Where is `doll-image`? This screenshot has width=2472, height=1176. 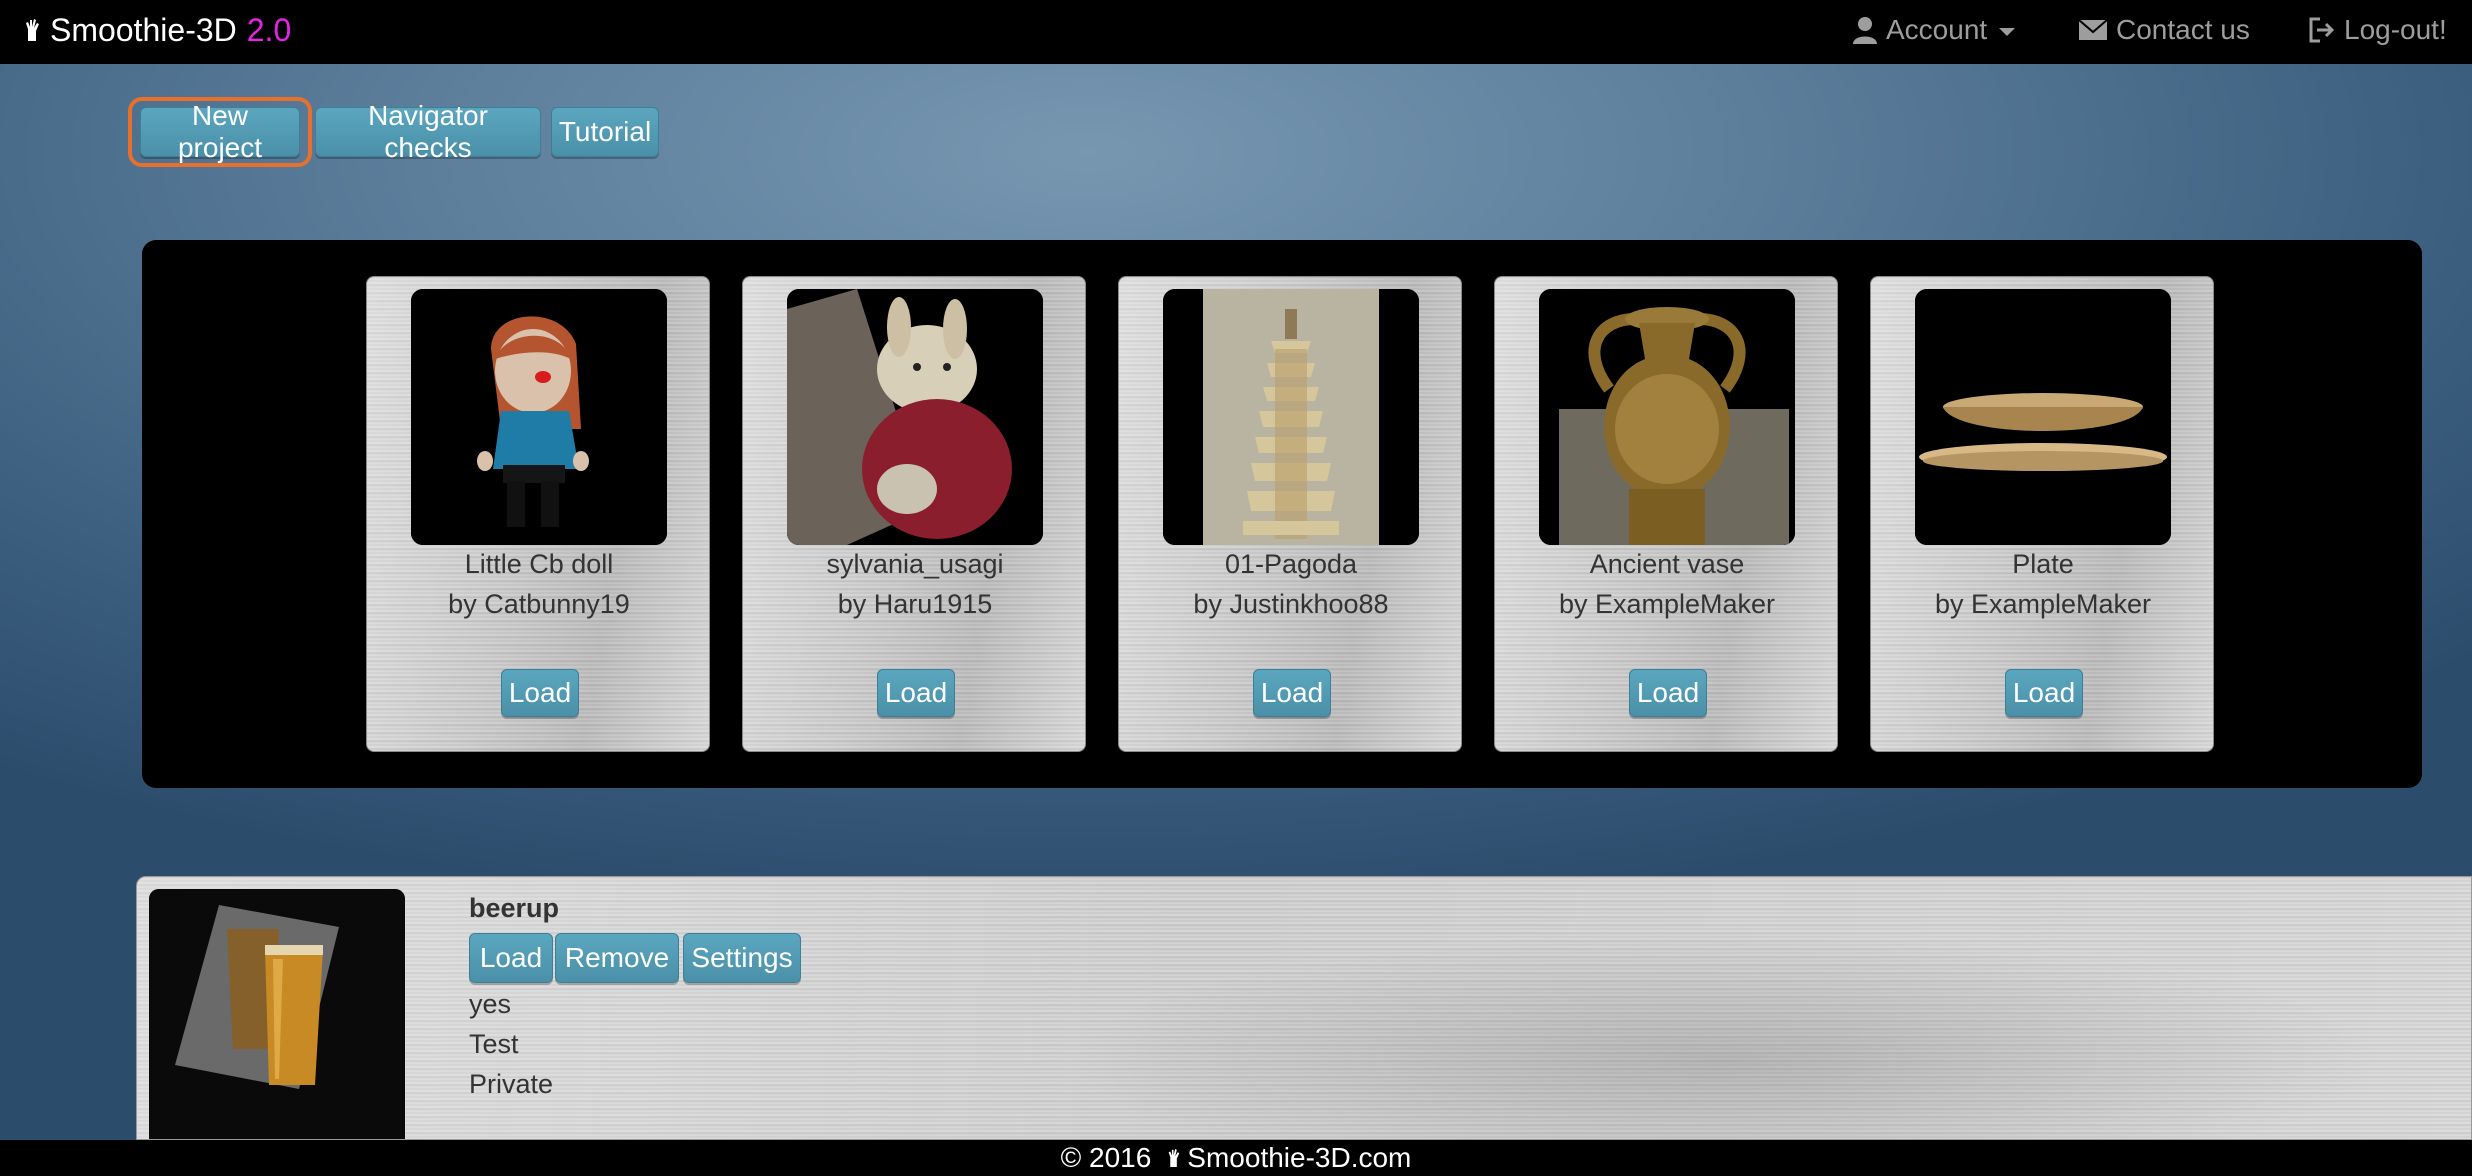
doll-image is located at coordinates (539, 417).